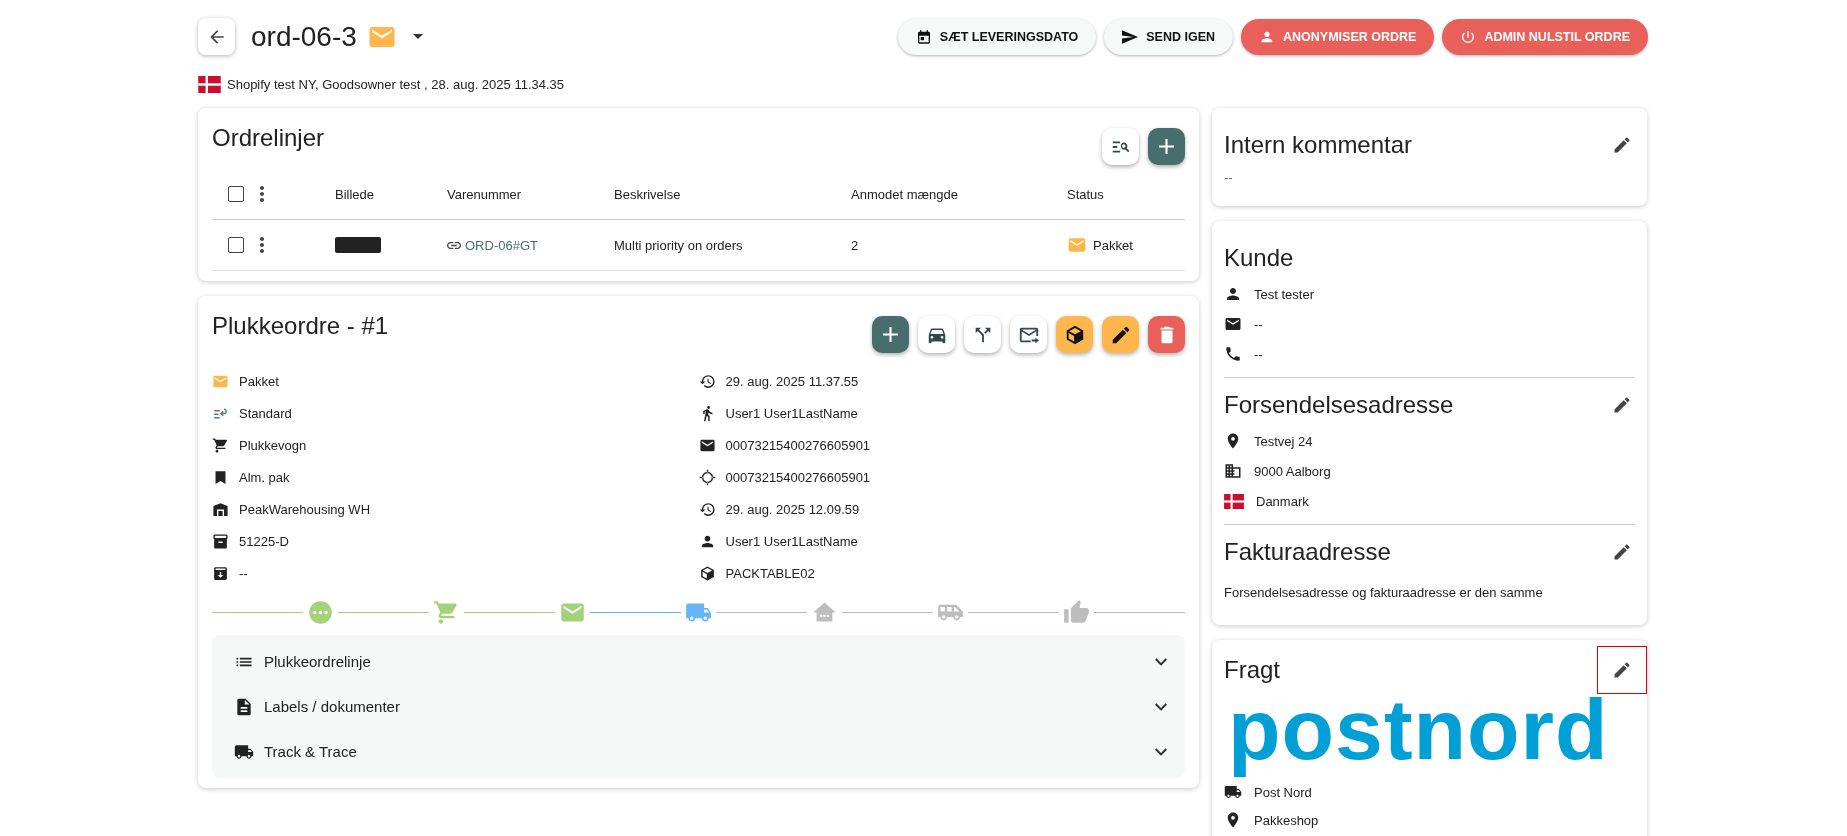  Describe the element at coordinates (396, 84) in the screenshot. I see `order-source-text: Shopify test NY, Goodsowner test , 28. aug. 2025 11.34.35` at that location.